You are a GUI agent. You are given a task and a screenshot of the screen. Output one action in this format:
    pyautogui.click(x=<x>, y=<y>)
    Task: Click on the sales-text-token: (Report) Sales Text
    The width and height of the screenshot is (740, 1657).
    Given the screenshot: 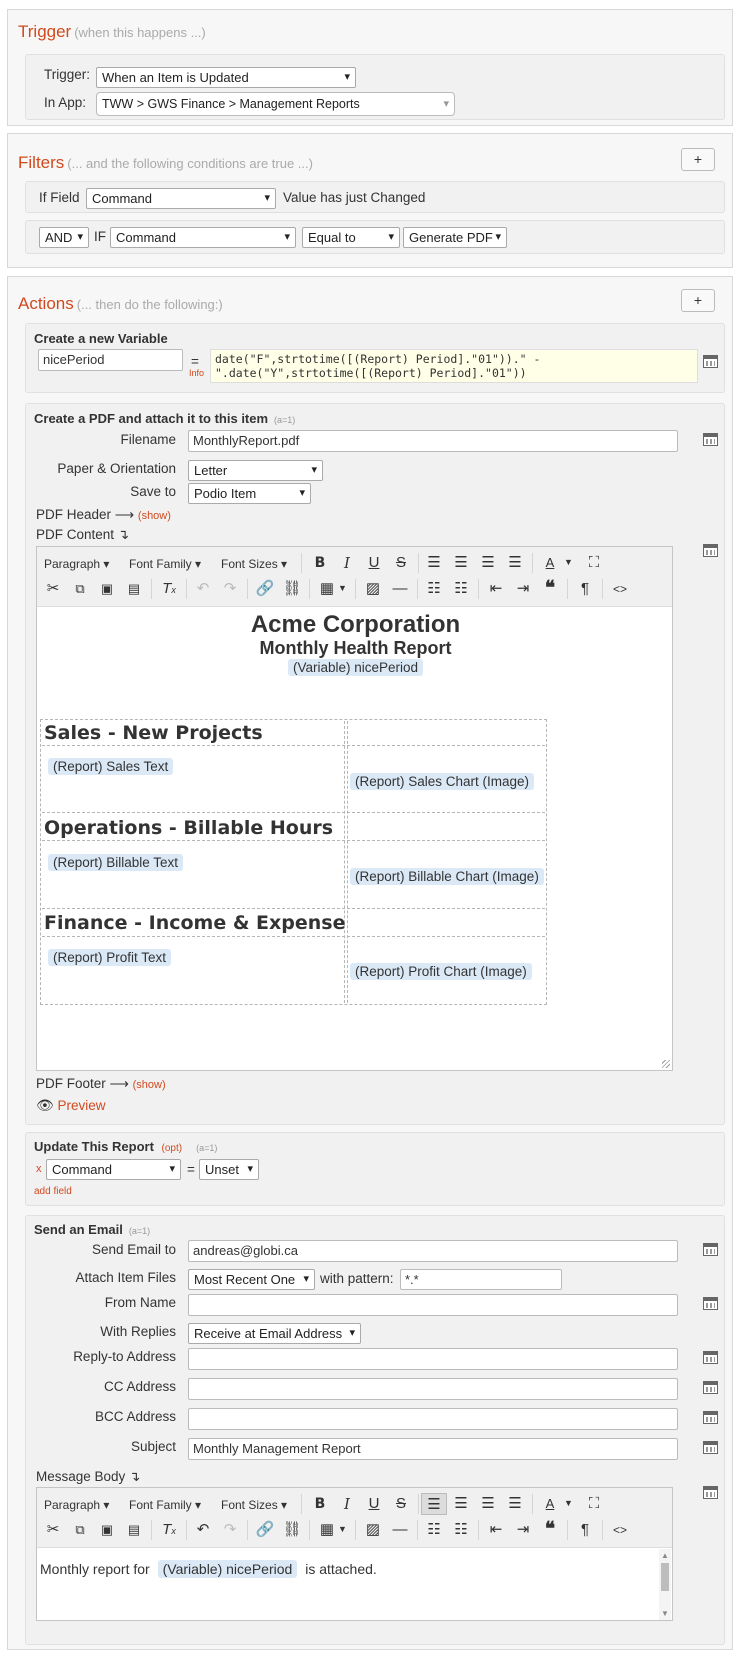 What is the action you would take?
    pyautogui.click(x=111, y=766)
    